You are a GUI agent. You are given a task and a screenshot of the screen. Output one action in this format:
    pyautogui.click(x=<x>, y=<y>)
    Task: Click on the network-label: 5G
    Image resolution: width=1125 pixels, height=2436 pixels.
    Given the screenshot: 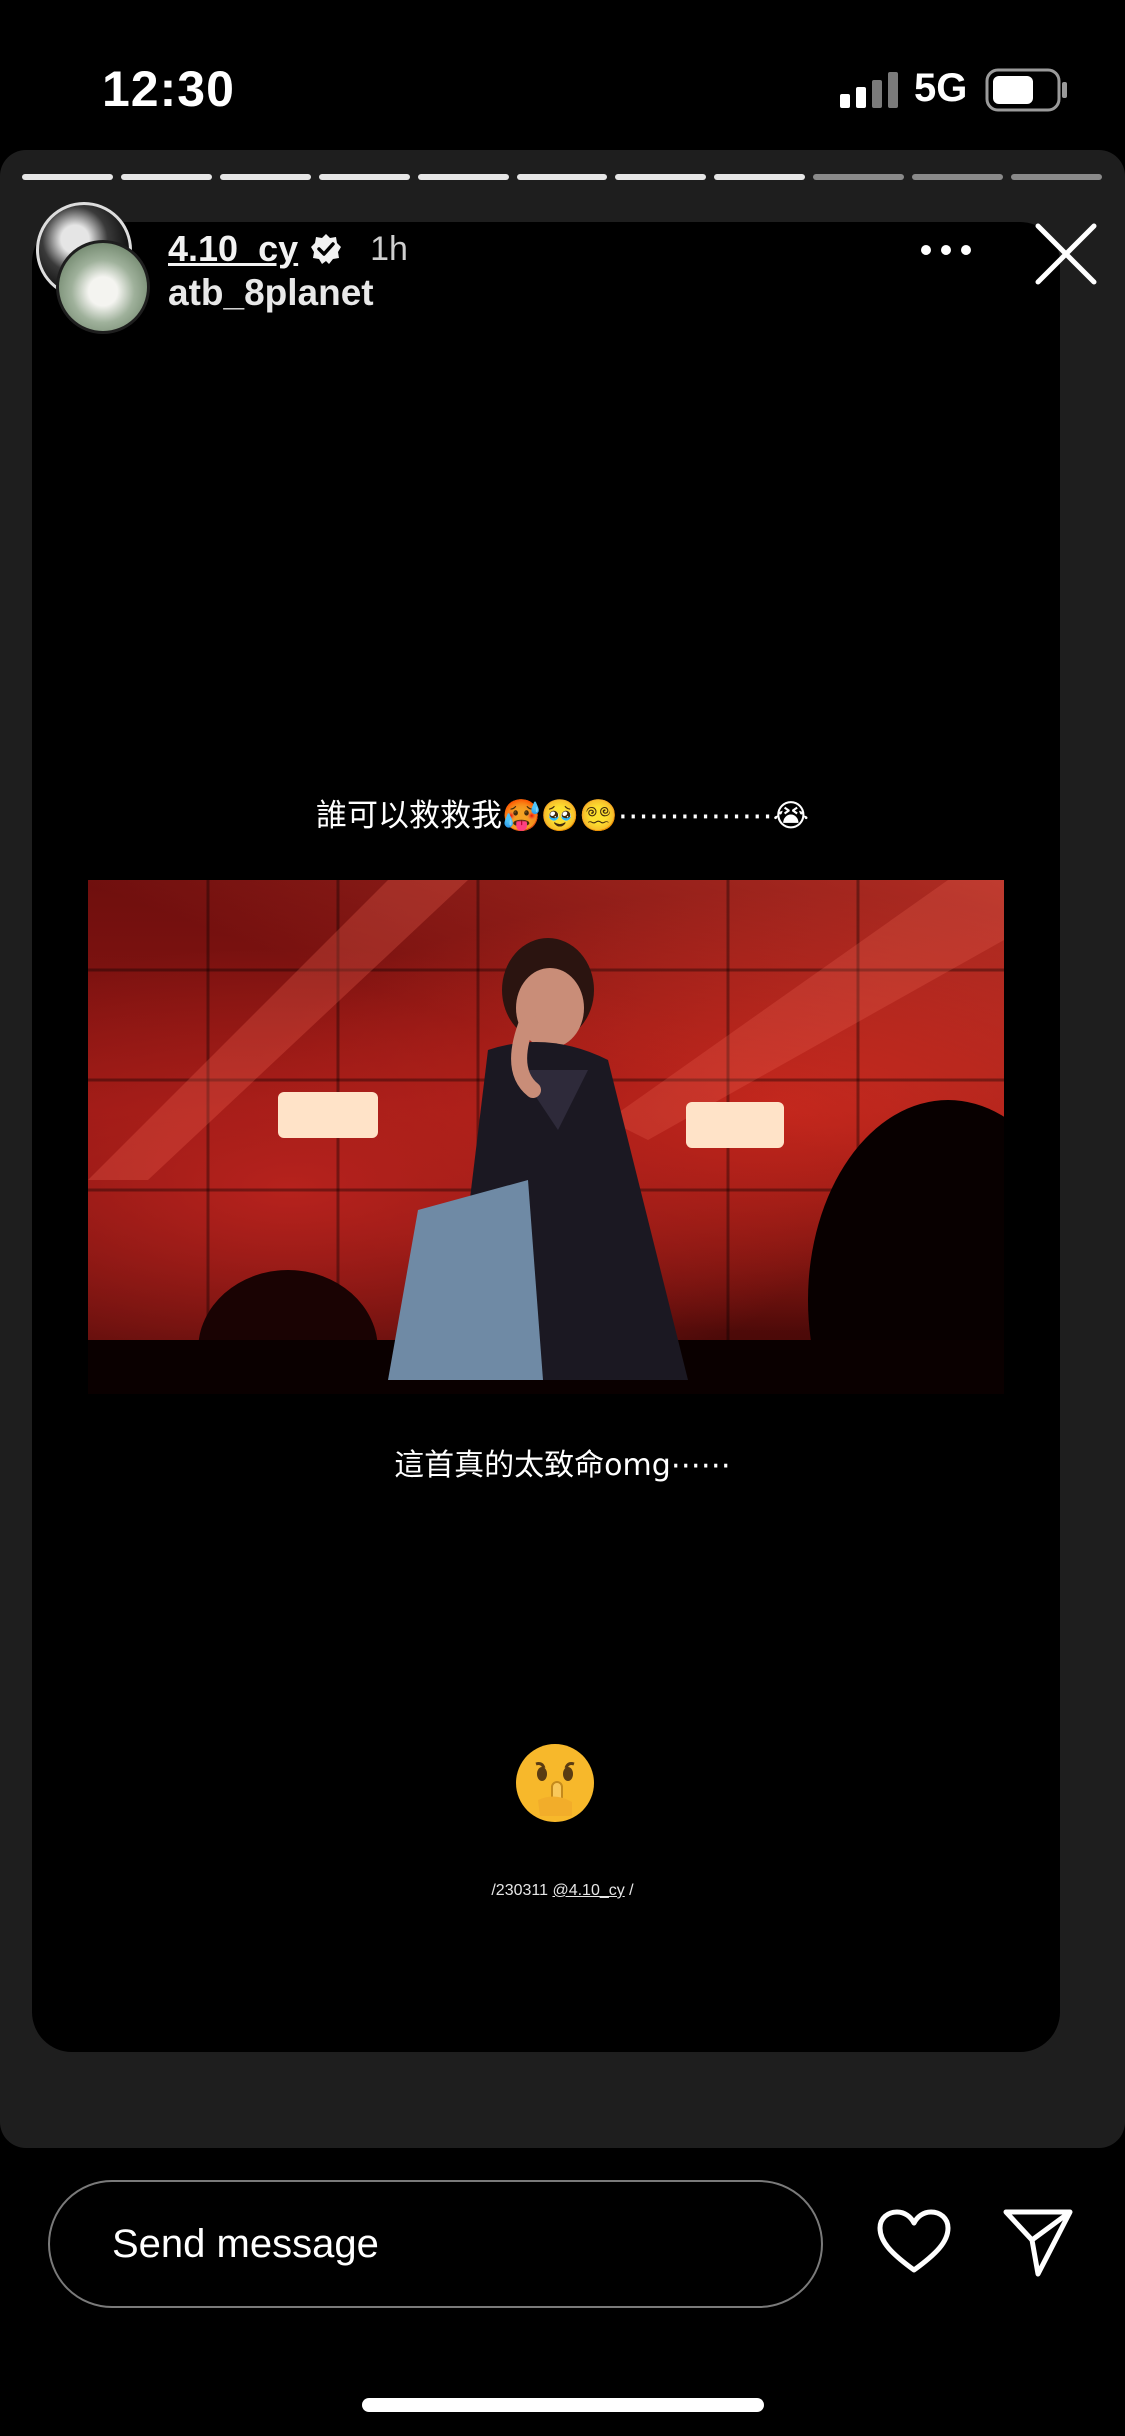 What is the action you would take?
    pyautogui.click(x=941, y=88)
    